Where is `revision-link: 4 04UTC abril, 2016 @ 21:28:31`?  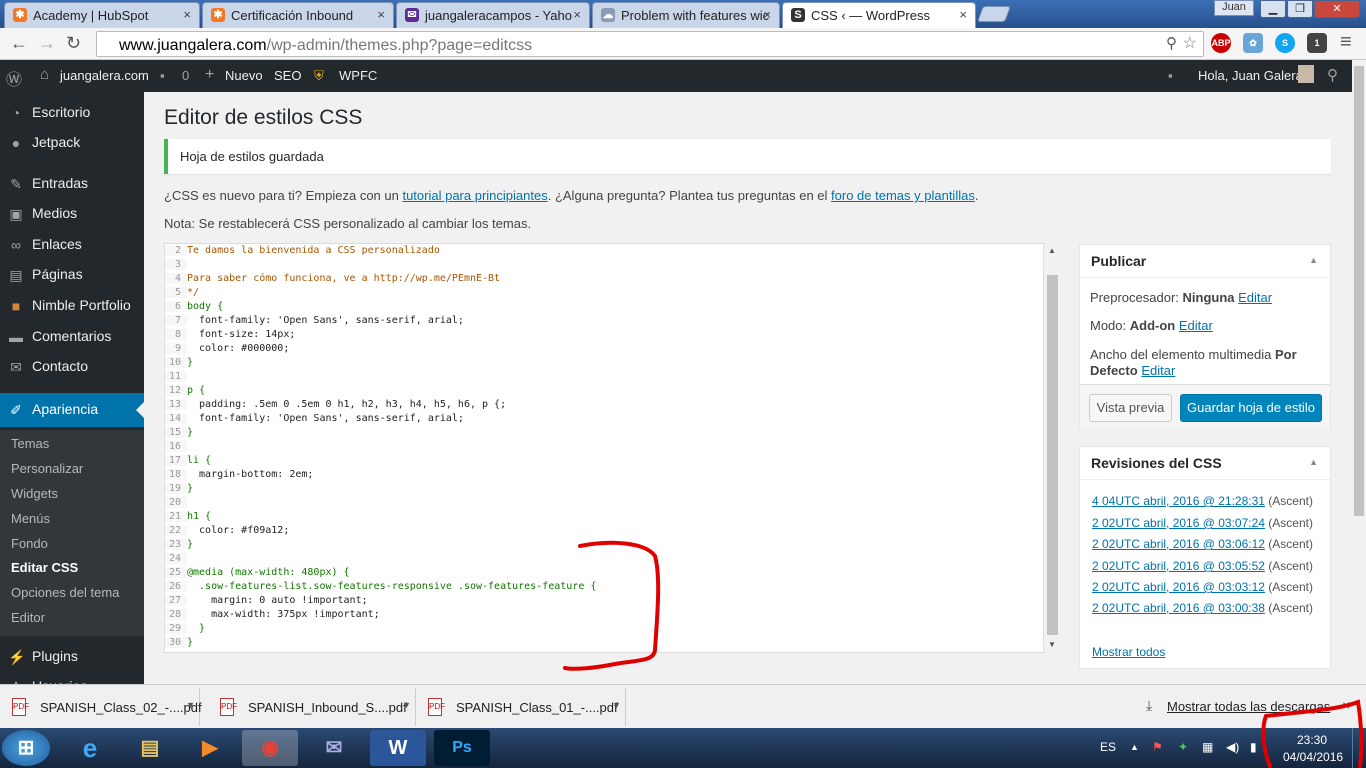
revision-link: 4 04UTC abril, 2016 @ 21:28:31 is located at coordinates (1178, 501).